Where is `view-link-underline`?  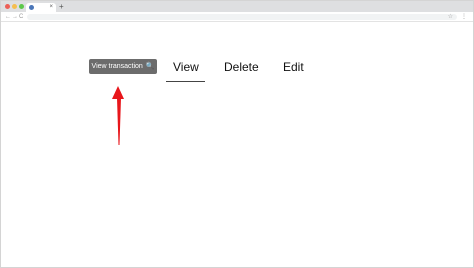 view-link-underline is located at coordinates (185, 81).